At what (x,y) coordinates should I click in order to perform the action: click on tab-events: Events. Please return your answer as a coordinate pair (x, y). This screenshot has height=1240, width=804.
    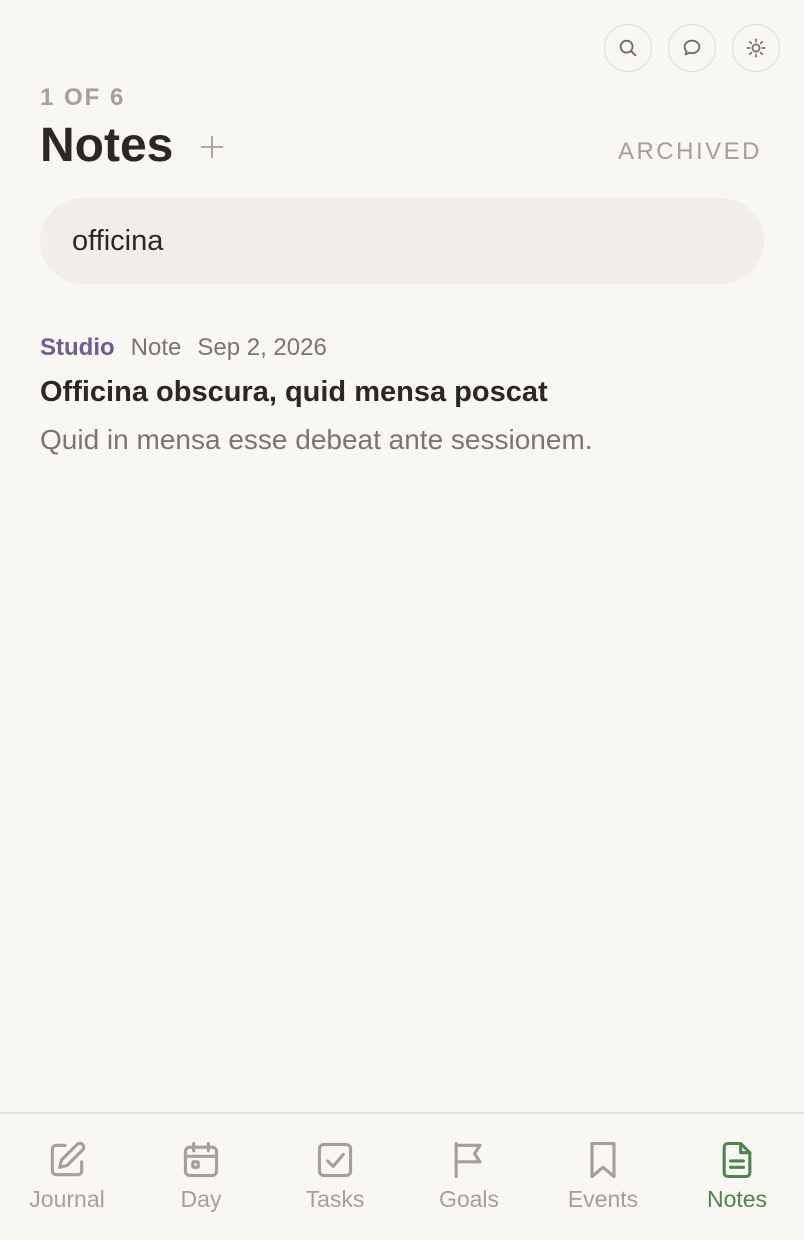
    Looking at the image, I should click on (603, 1177).